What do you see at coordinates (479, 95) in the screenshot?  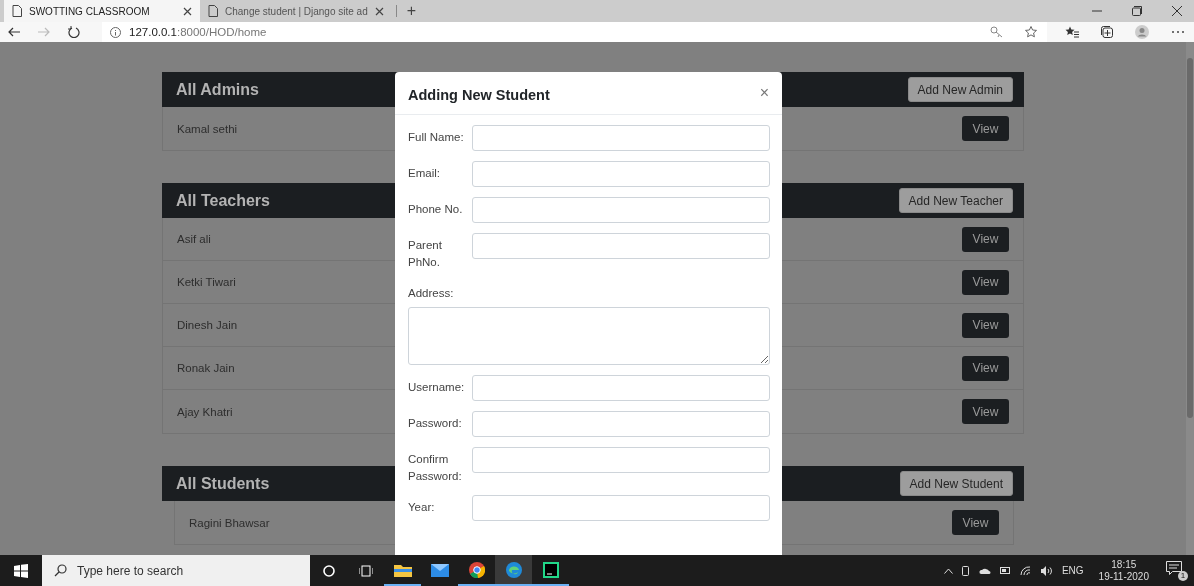 I see `modal-title: Adding New Student` at bounding box center [479, 95].